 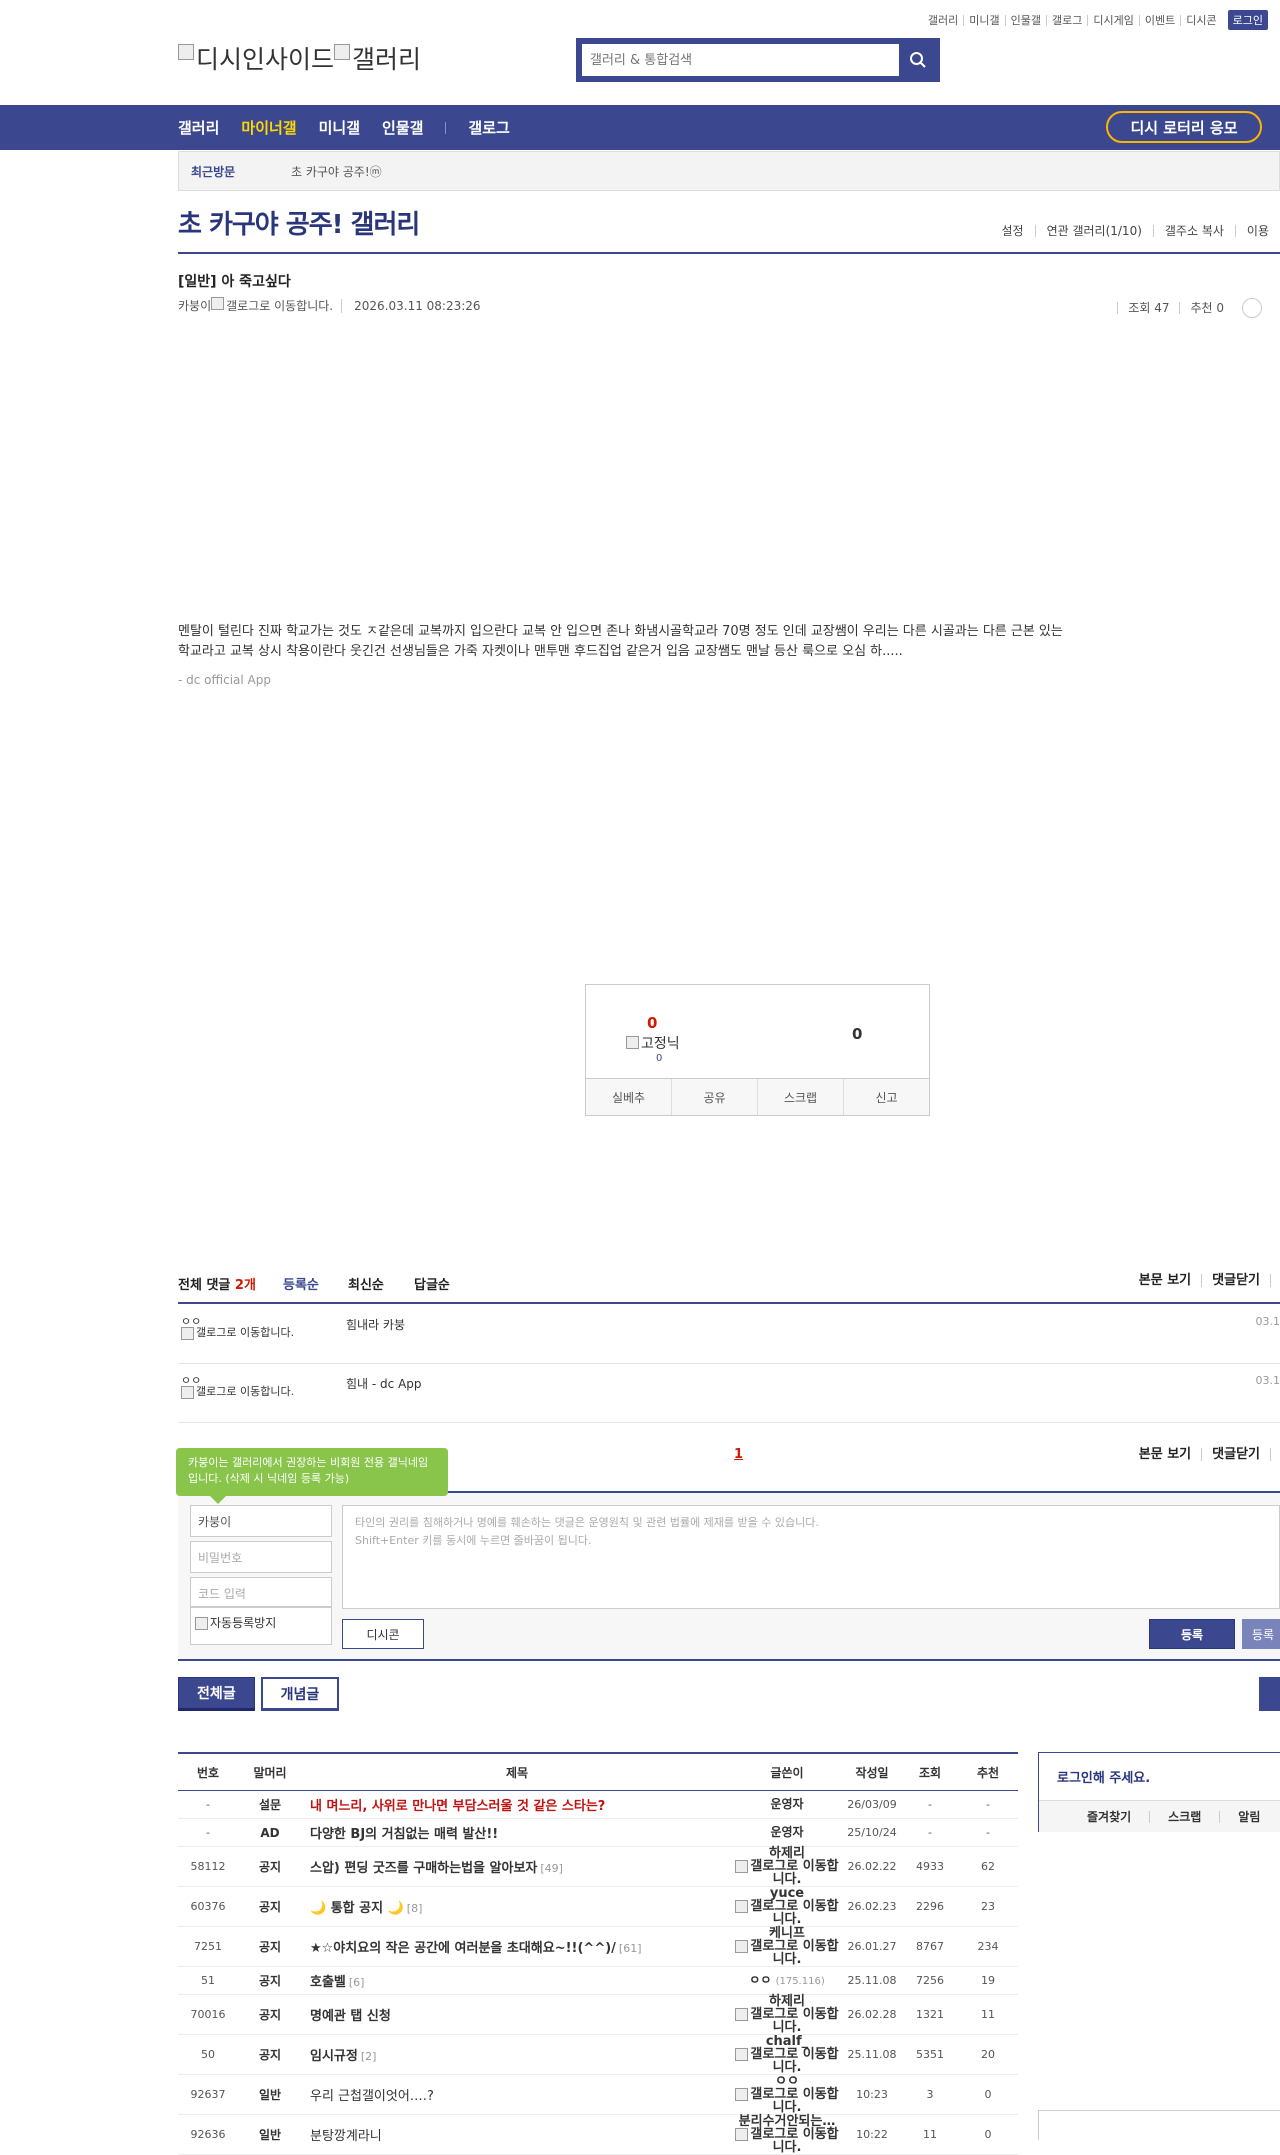 What do you see at coordinates (1012, 231) in the screenshot?
I see `gallery-settings: 설정` at bounding box center [1012, 231].